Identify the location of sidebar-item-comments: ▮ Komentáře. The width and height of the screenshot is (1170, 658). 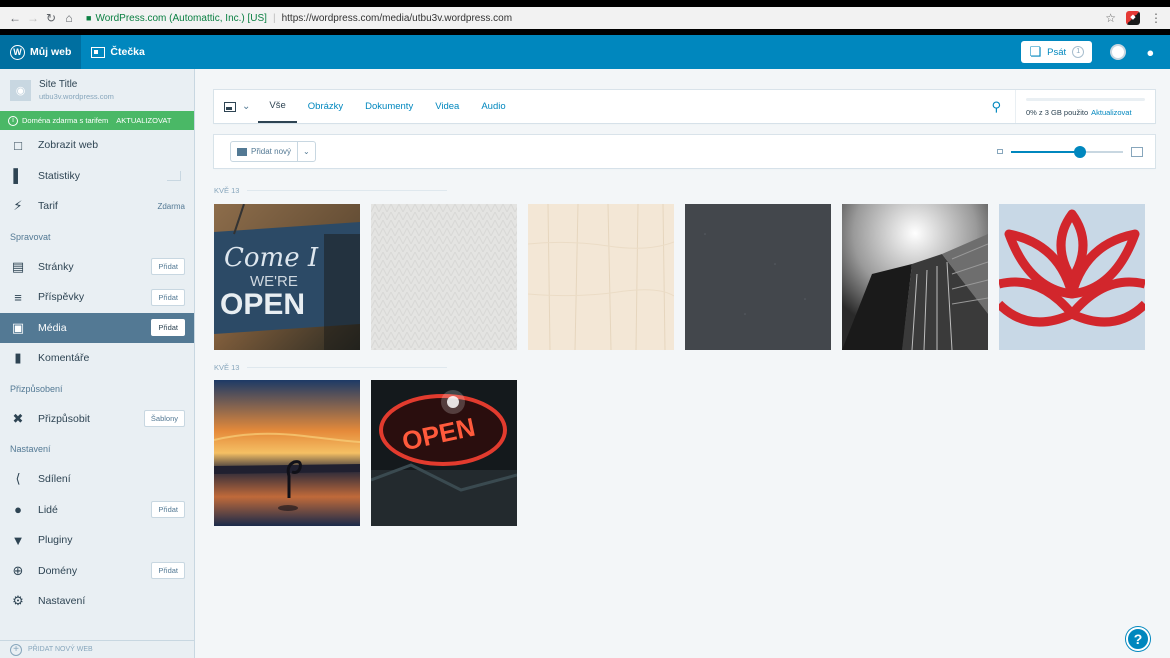
(97, 358).